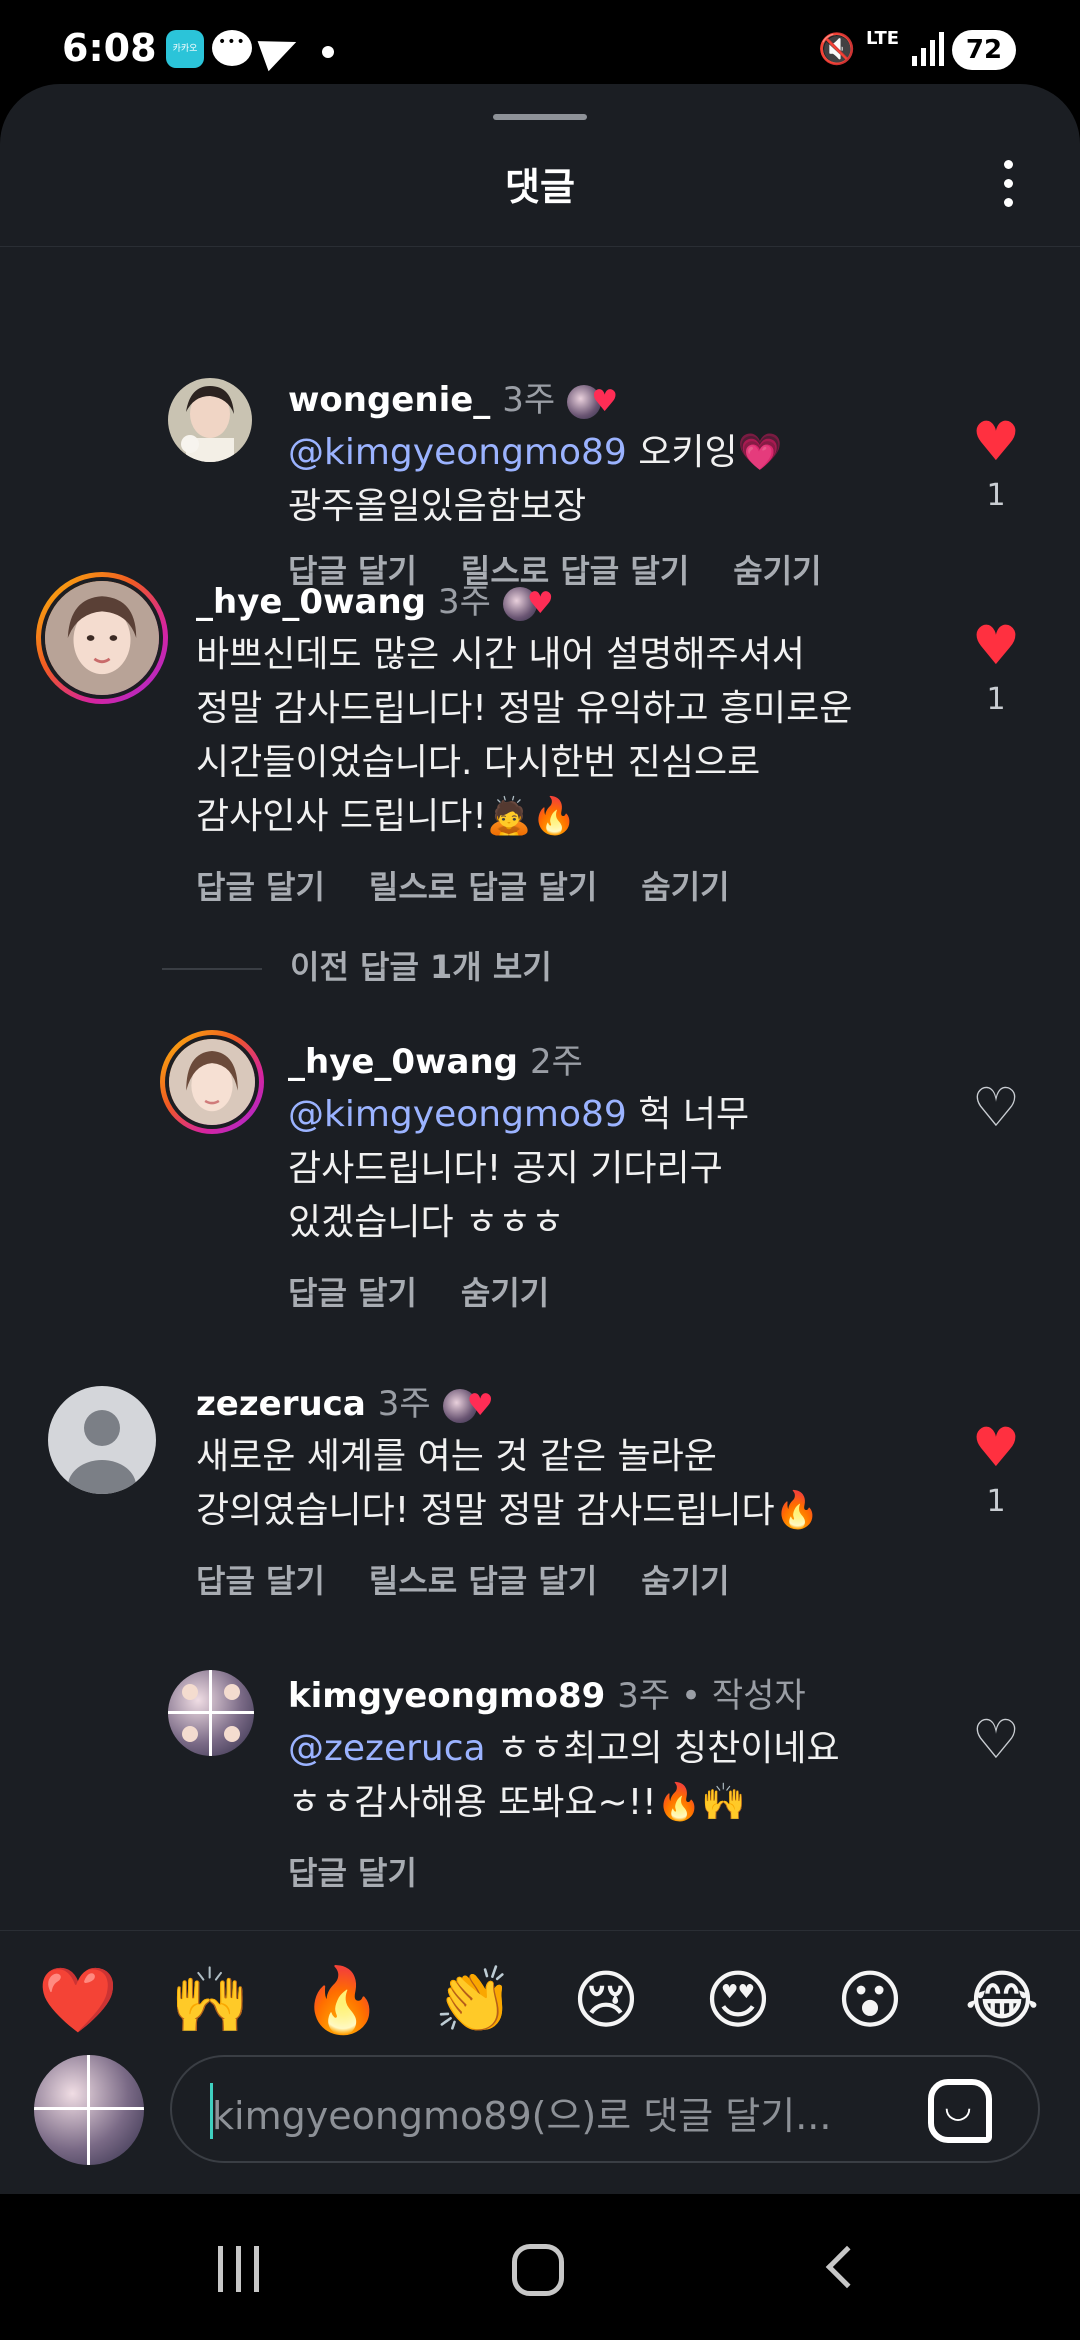 The image size is (1080, 2340). What do you see at coordinates (837, 49) in the screenshot?
I see `mute-icon: 🔇` at bounding box center [837, 49].